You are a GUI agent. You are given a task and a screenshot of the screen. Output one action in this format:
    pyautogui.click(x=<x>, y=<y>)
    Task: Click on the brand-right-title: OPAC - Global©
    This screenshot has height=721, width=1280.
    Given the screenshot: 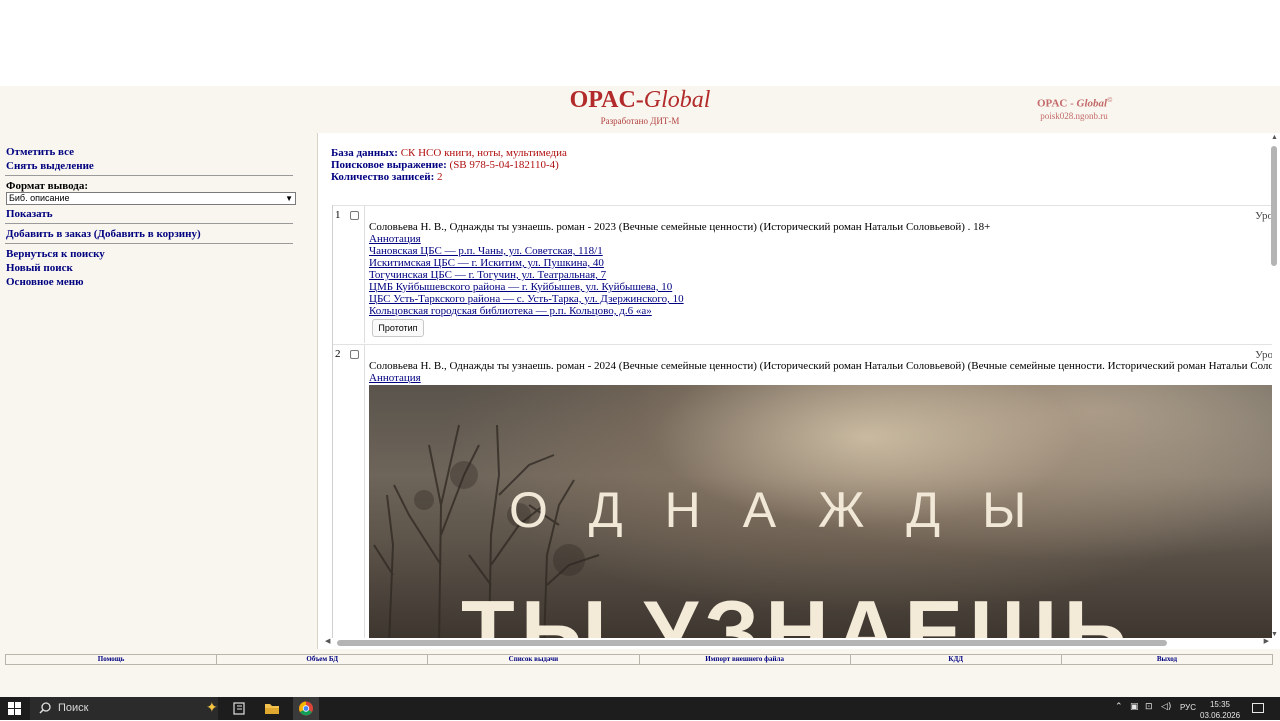 What is the action you would take?
    pyautogui.click(x=1075, y=103)
    